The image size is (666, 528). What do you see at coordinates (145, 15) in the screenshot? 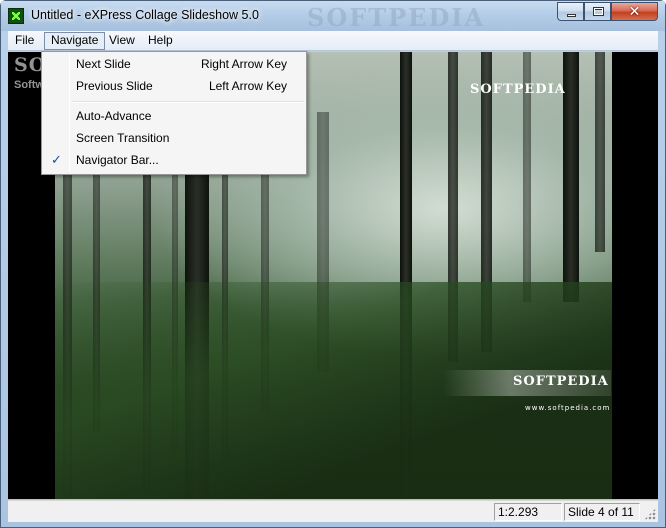
I see `window-title: Untitled - eXPress Collage Slideshow 5.0` at bounding box center [145, 15].